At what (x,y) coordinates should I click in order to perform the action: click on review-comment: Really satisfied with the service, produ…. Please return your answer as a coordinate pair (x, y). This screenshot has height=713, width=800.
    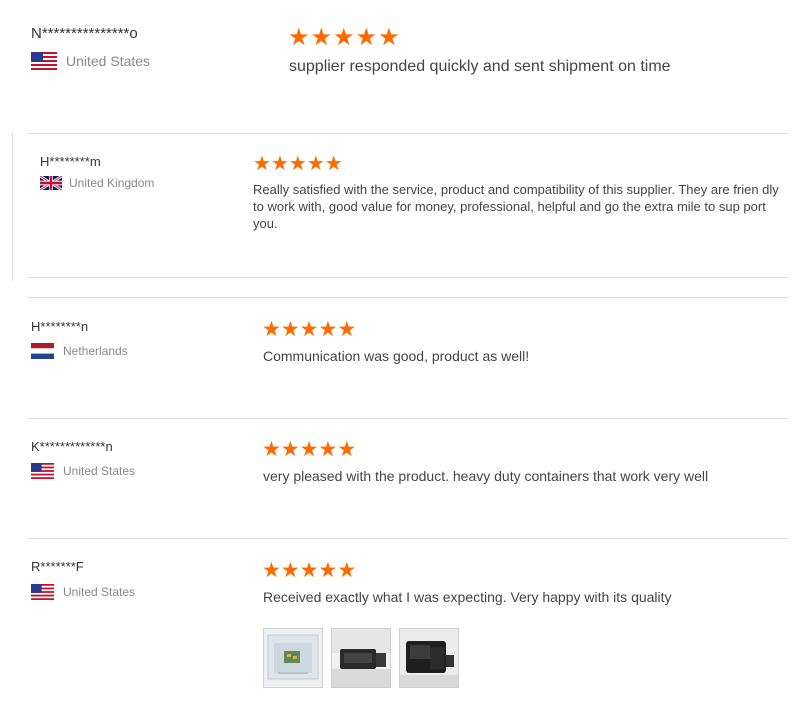
    Looking at the image, I should click on (516, 206).